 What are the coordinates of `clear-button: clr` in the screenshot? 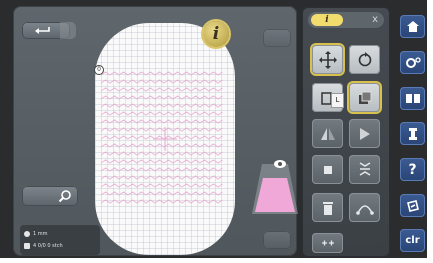 It's located at (412, 240).